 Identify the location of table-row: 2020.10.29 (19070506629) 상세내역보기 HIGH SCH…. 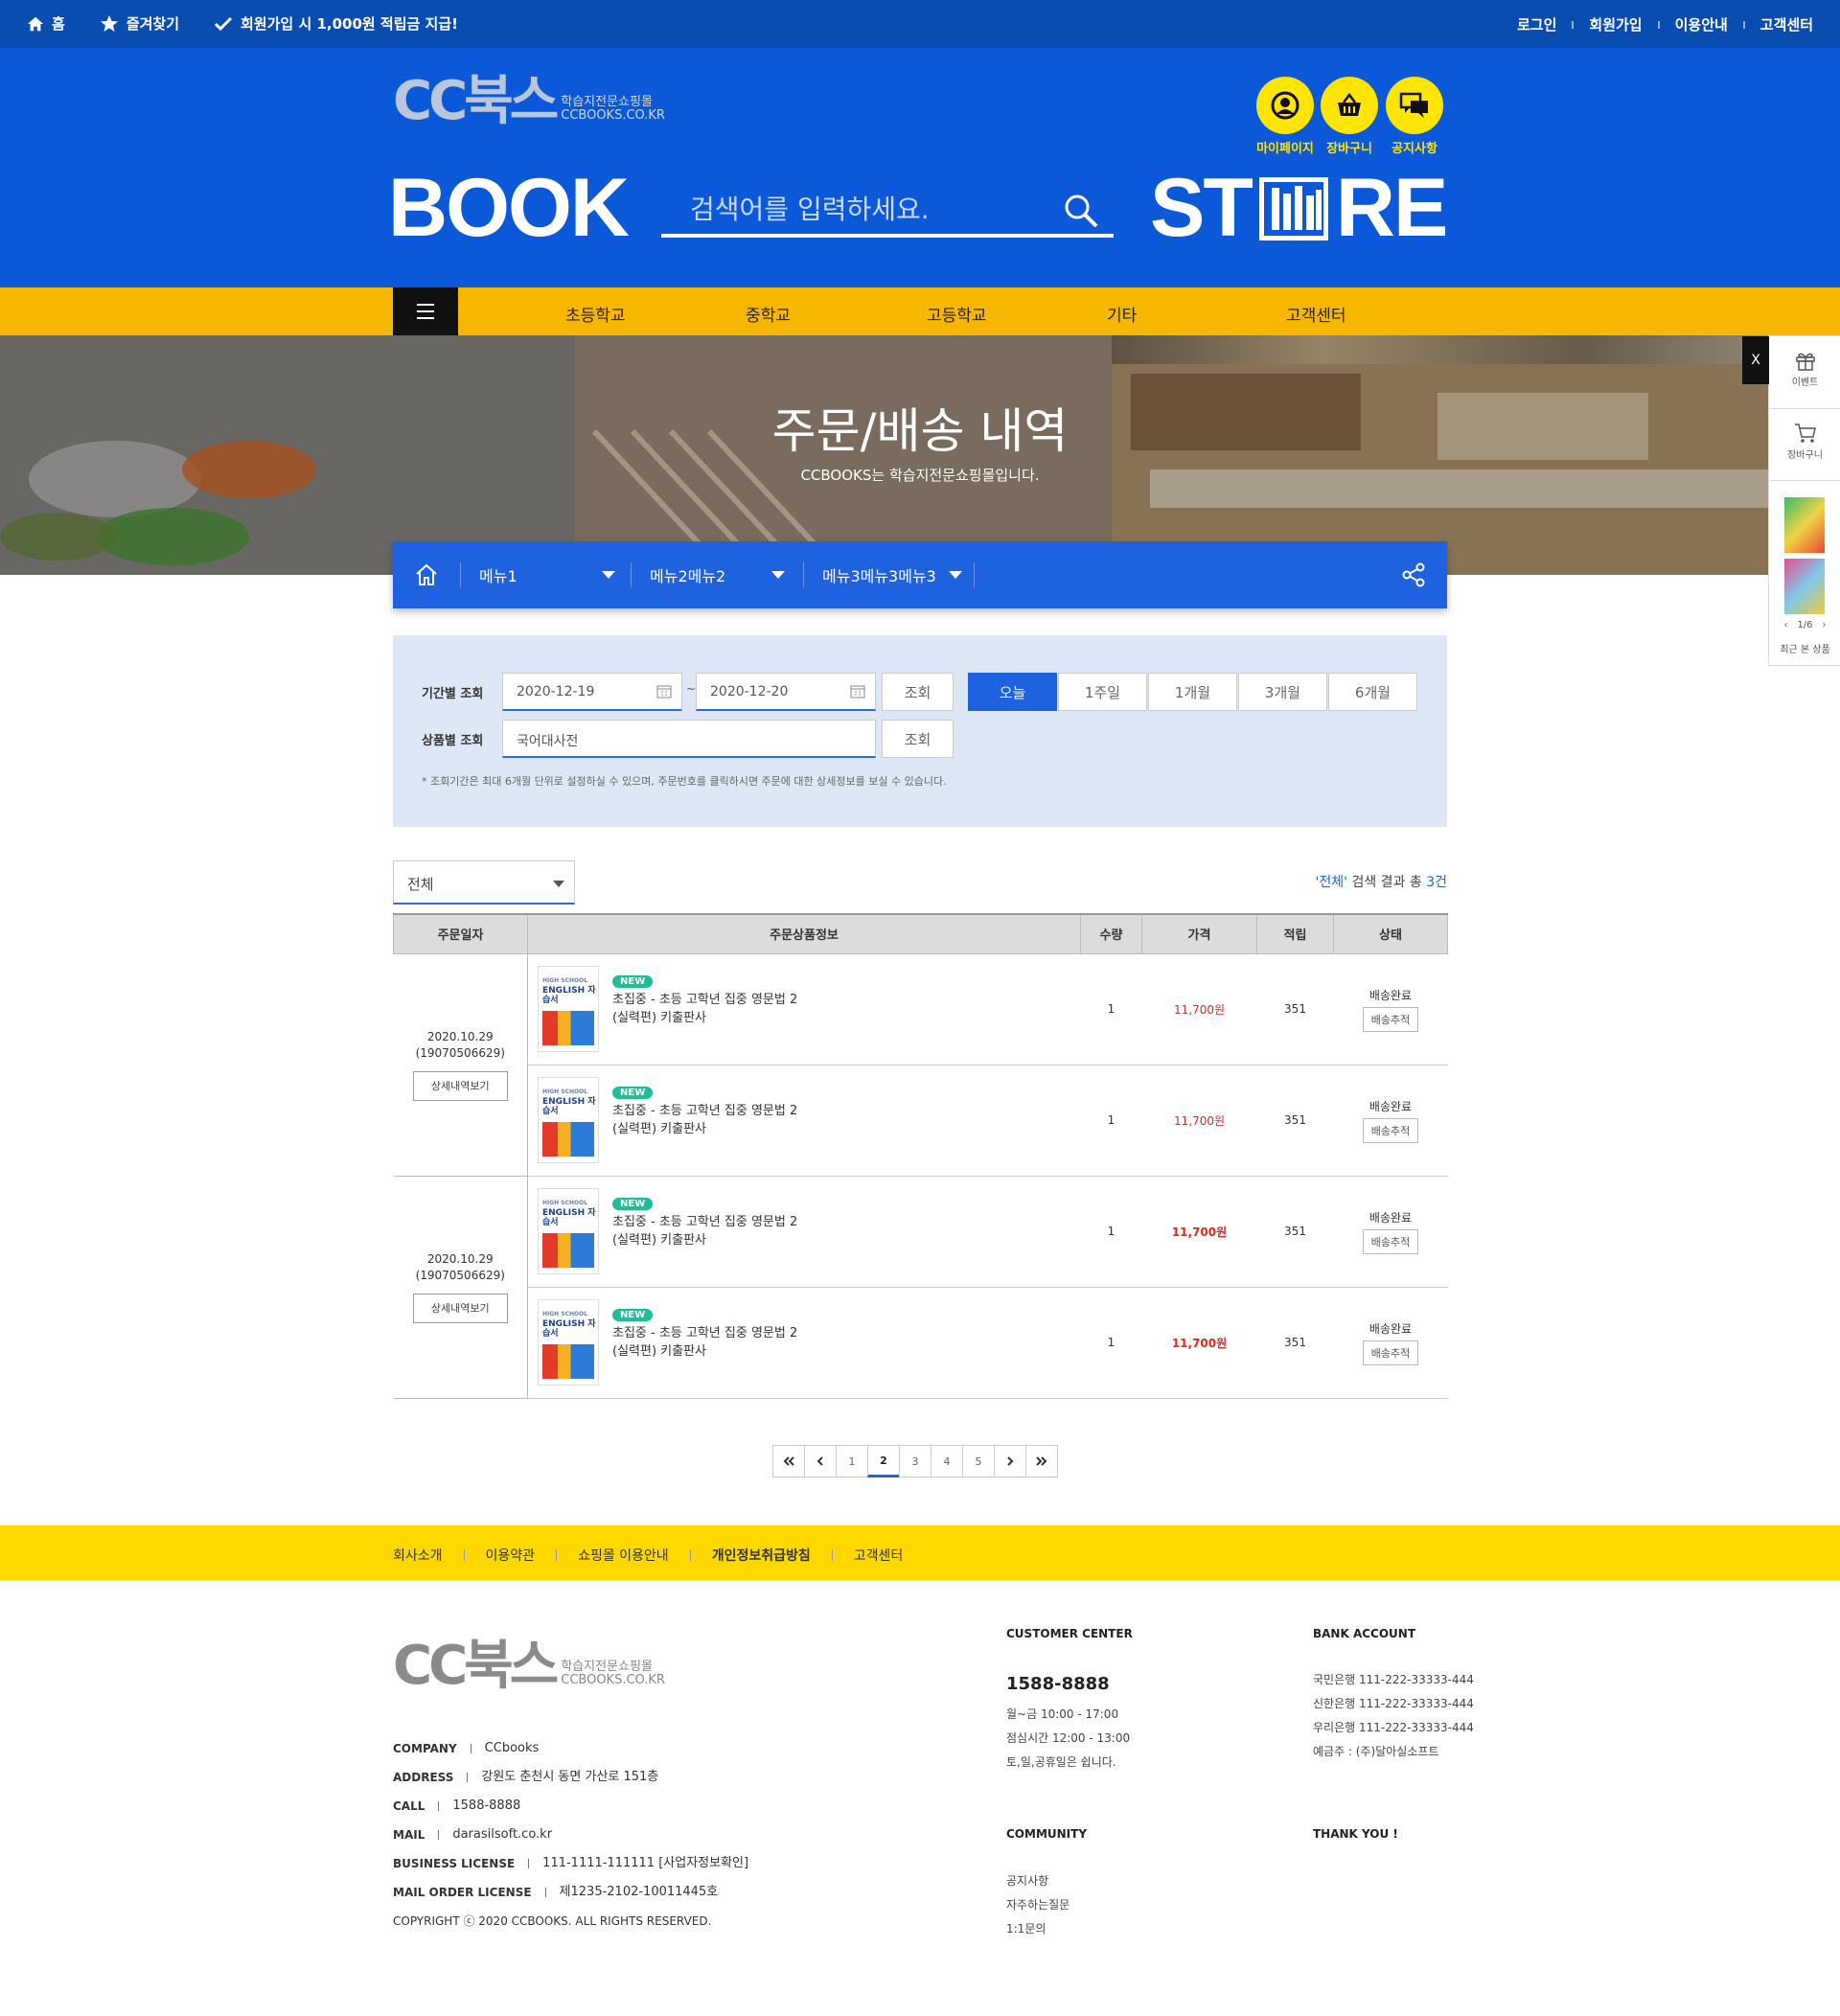
(920, 1287).